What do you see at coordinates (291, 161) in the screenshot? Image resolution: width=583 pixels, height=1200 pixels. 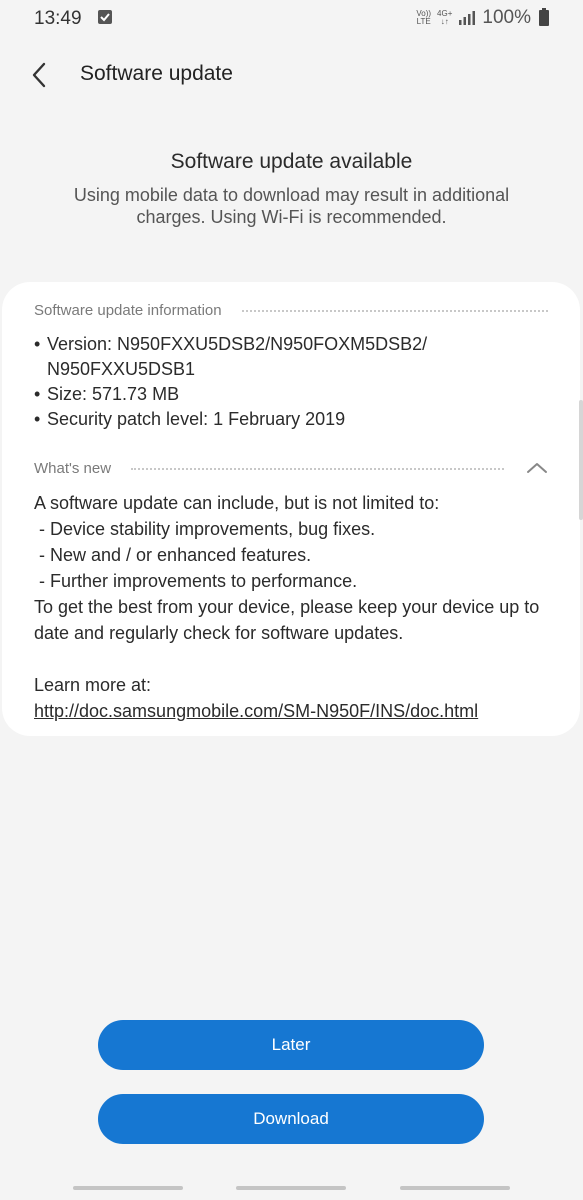 I see `update-available-title: Software update available` at bounding box center [291, 161].